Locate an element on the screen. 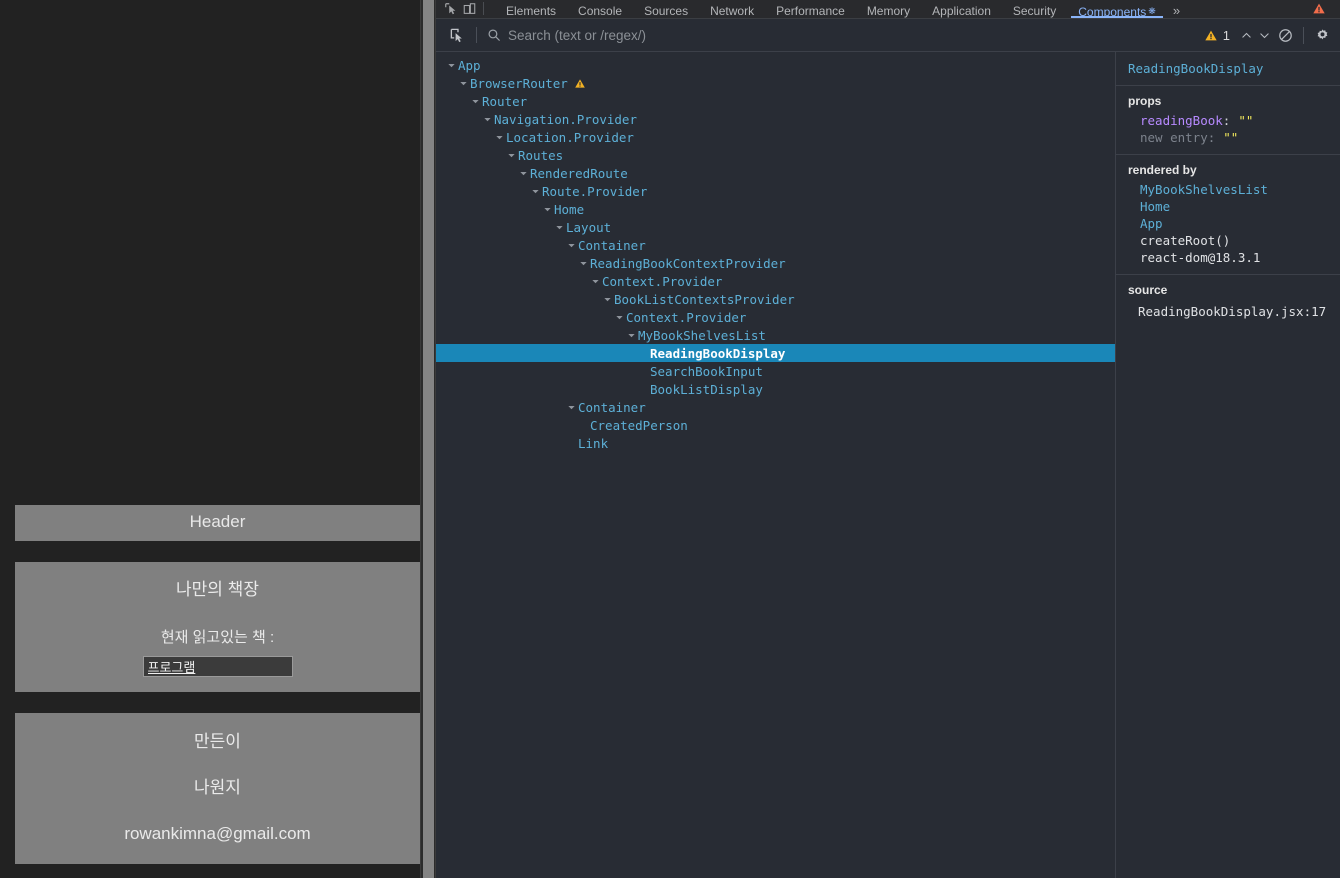 This screenshot has width=1340, height=878. tree-row: Layout is located at coordinates (775, 227).